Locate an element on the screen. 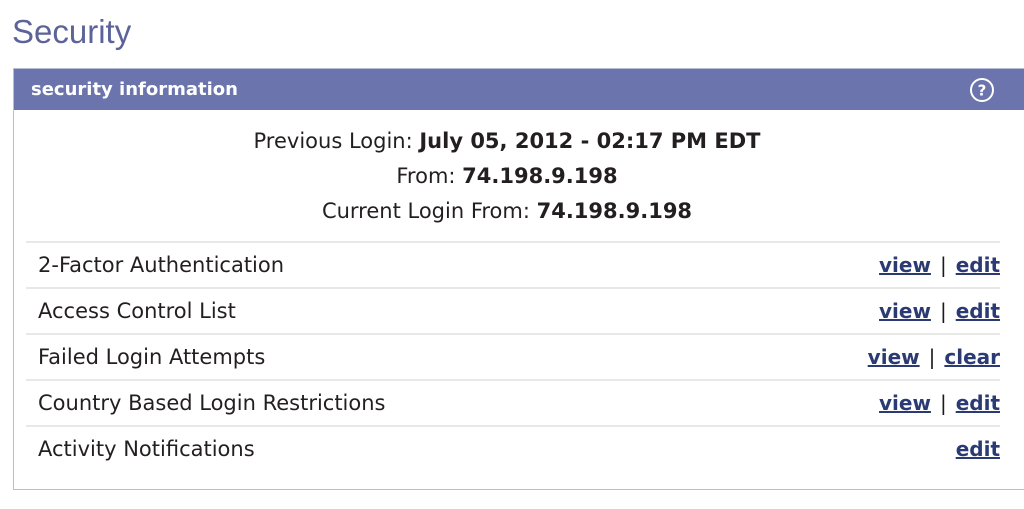  row-label: 2-Factor Authentication is located at coordinates (161, 265).